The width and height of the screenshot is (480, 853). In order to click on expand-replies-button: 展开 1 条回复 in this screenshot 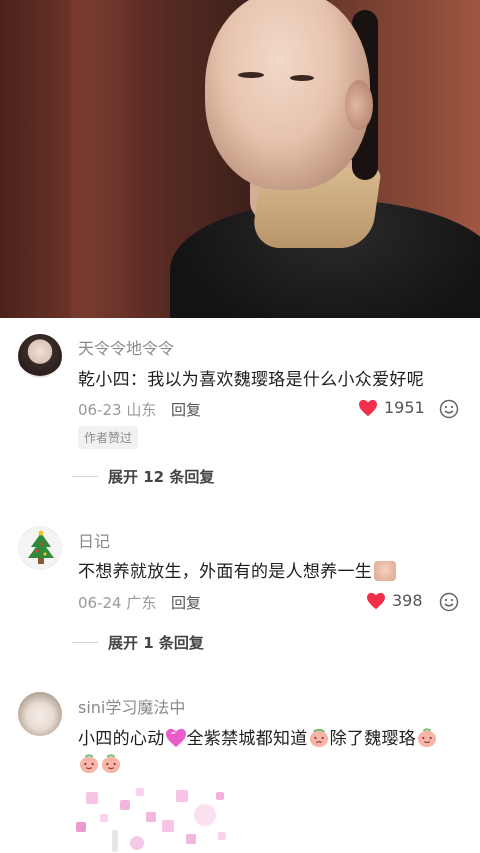, I will do `click(138, 642)`.